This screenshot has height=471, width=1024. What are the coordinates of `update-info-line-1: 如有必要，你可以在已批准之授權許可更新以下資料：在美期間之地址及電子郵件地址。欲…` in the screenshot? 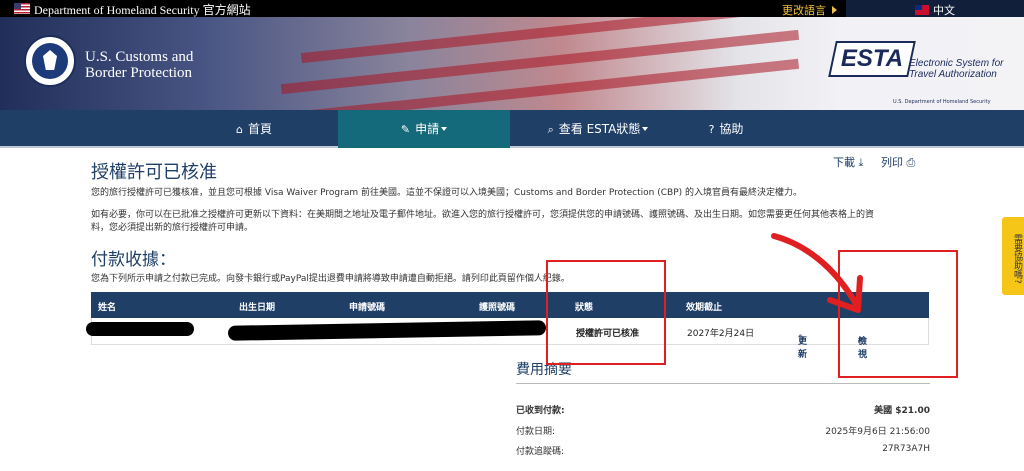 It's located at (483, 215).